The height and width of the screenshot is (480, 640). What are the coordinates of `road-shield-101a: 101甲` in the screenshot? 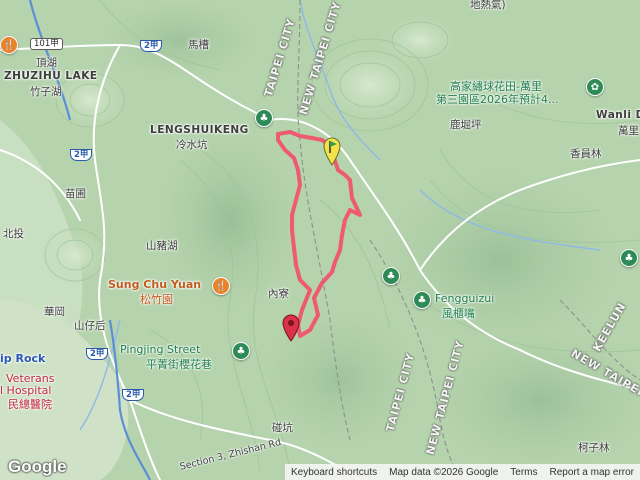 It's located at (46, 44).